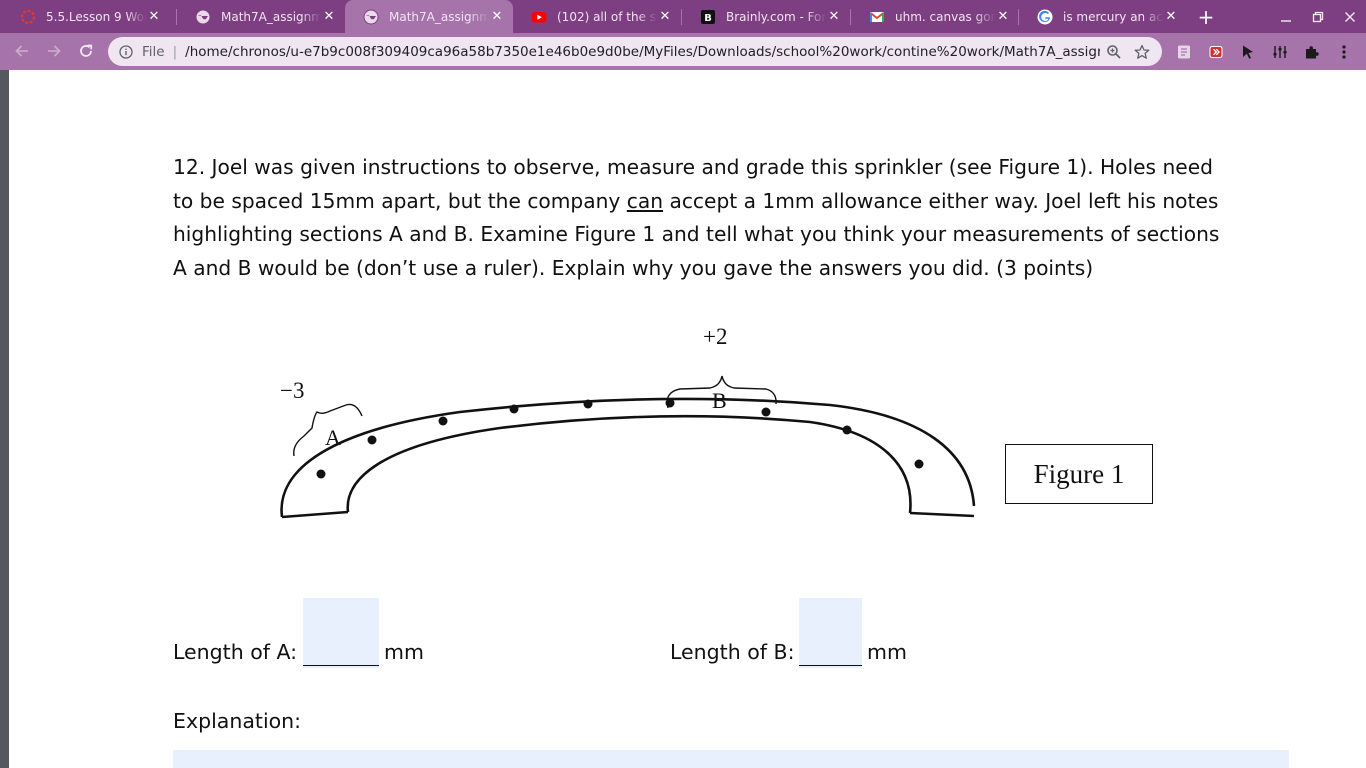 Image resolution: width=1366 pixels, height=768 pixels. What do you see at coordinates (96, 16) in the screenshot?
I see `tab-title: 5.5.Lesson 9 Worksheet` at bounding box center [96, 16].